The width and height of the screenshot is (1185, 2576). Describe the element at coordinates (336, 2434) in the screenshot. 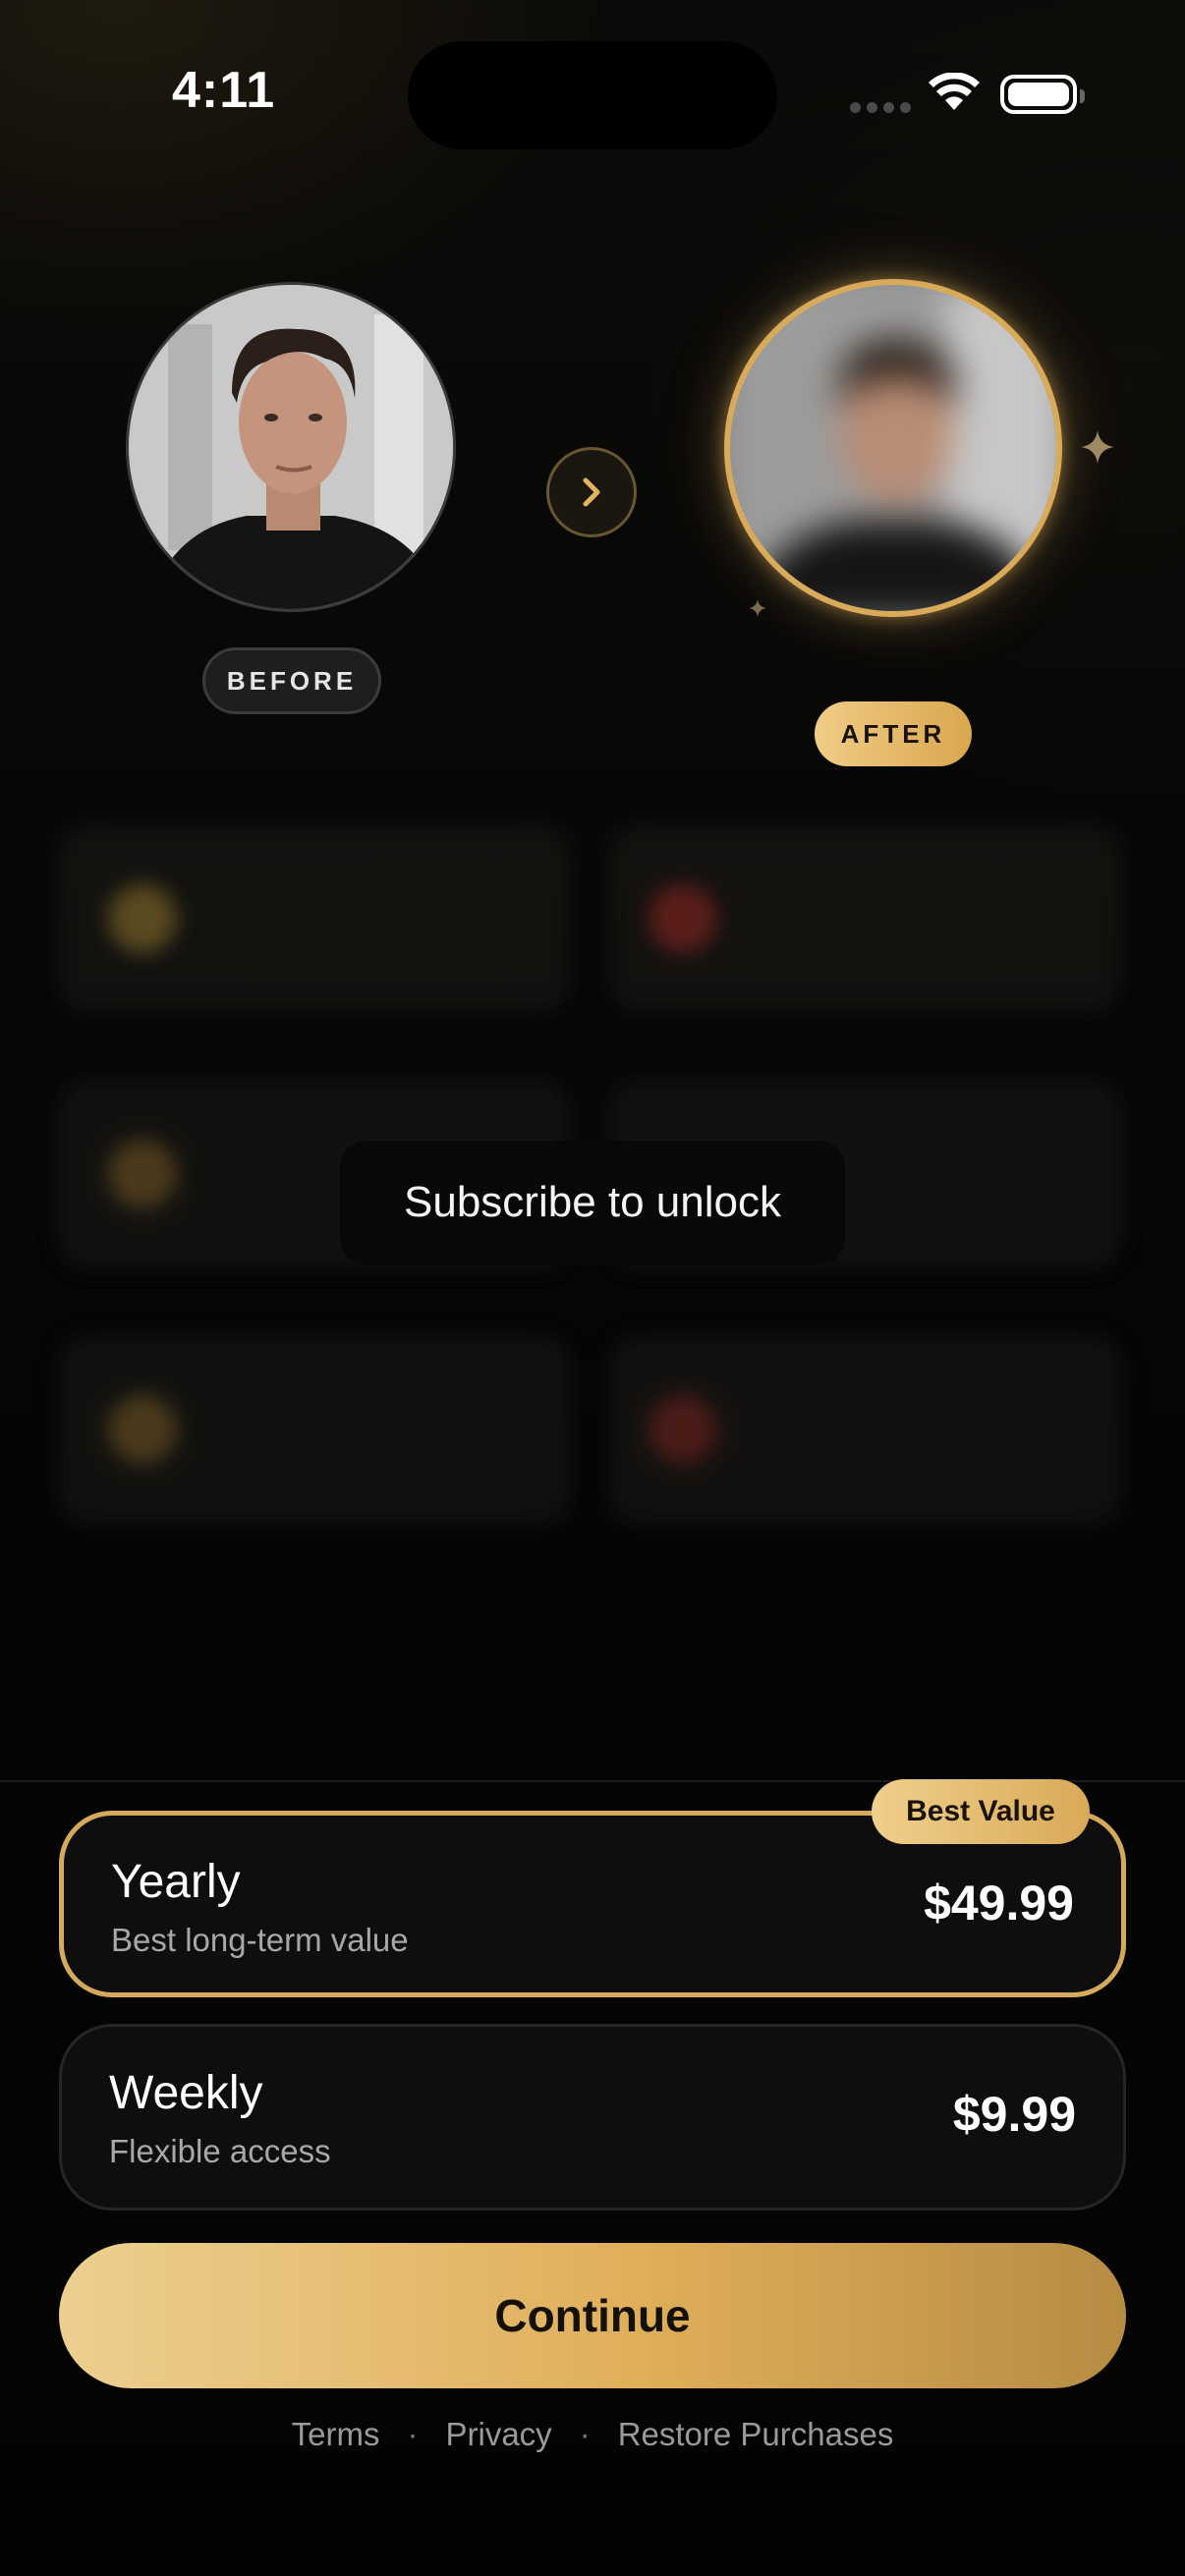

I see `terms-link: Terms` at that location.